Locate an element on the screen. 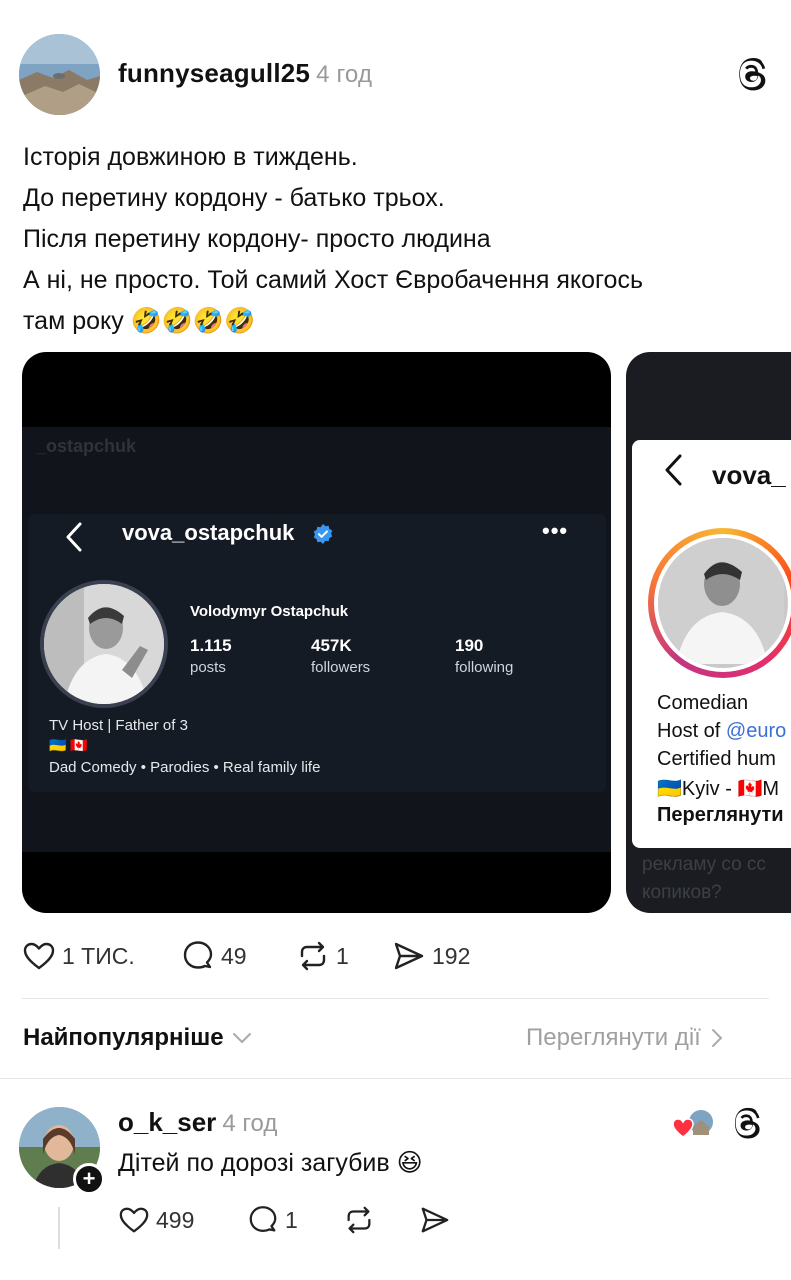  posts-label: posts is located at coordinates (208, 667).